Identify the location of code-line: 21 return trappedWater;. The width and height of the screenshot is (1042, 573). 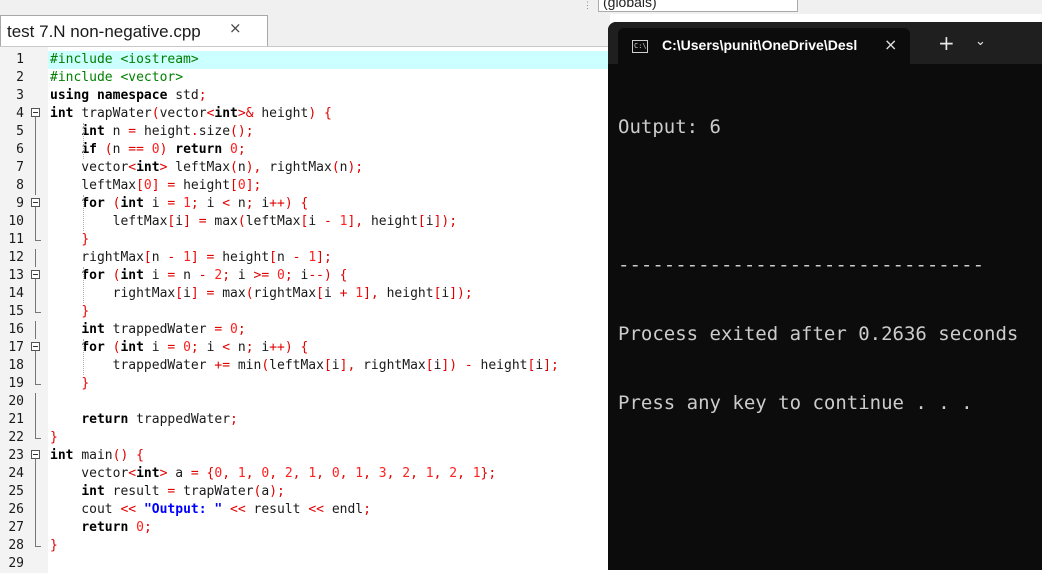
(305, 420).